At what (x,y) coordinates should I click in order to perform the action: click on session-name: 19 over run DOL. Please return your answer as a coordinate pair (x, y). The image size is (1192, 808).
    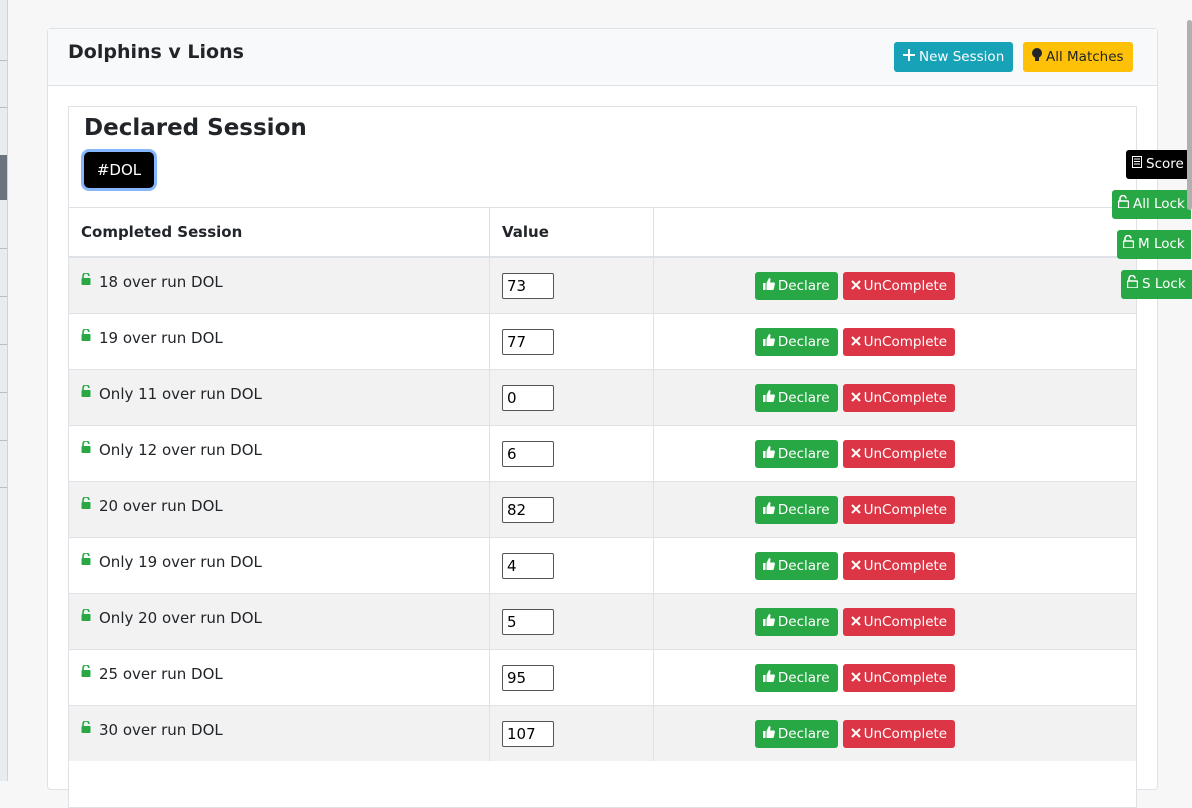
    Looking at the image, I should click on (161, 337).